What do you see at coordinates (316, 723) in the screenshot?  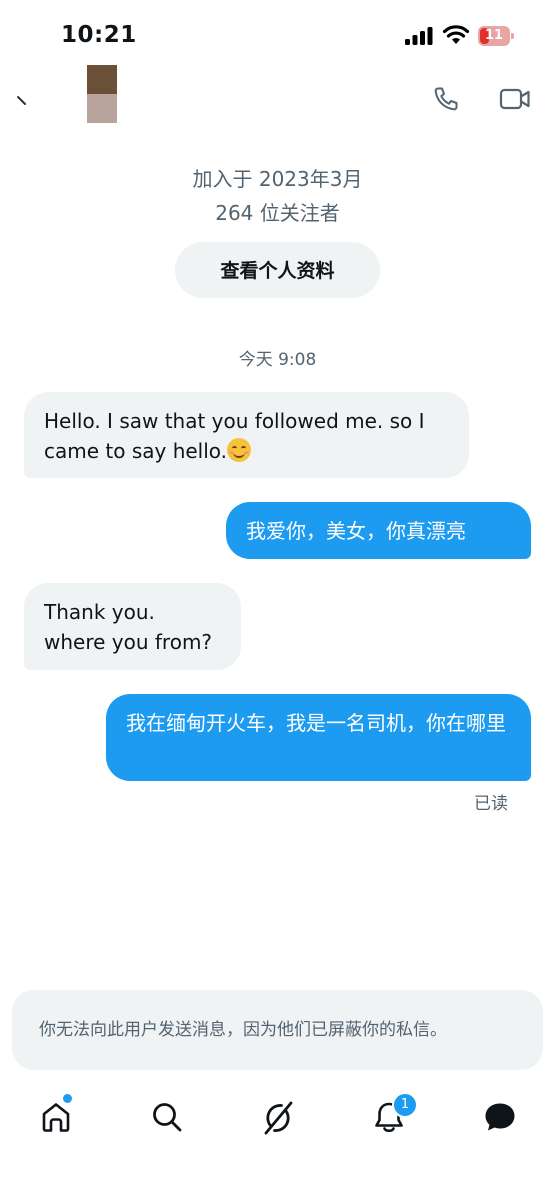 I see `message-text: 我在缅甸开火车，我是一名司机，你在哪里` at bounding box center [316, 723].